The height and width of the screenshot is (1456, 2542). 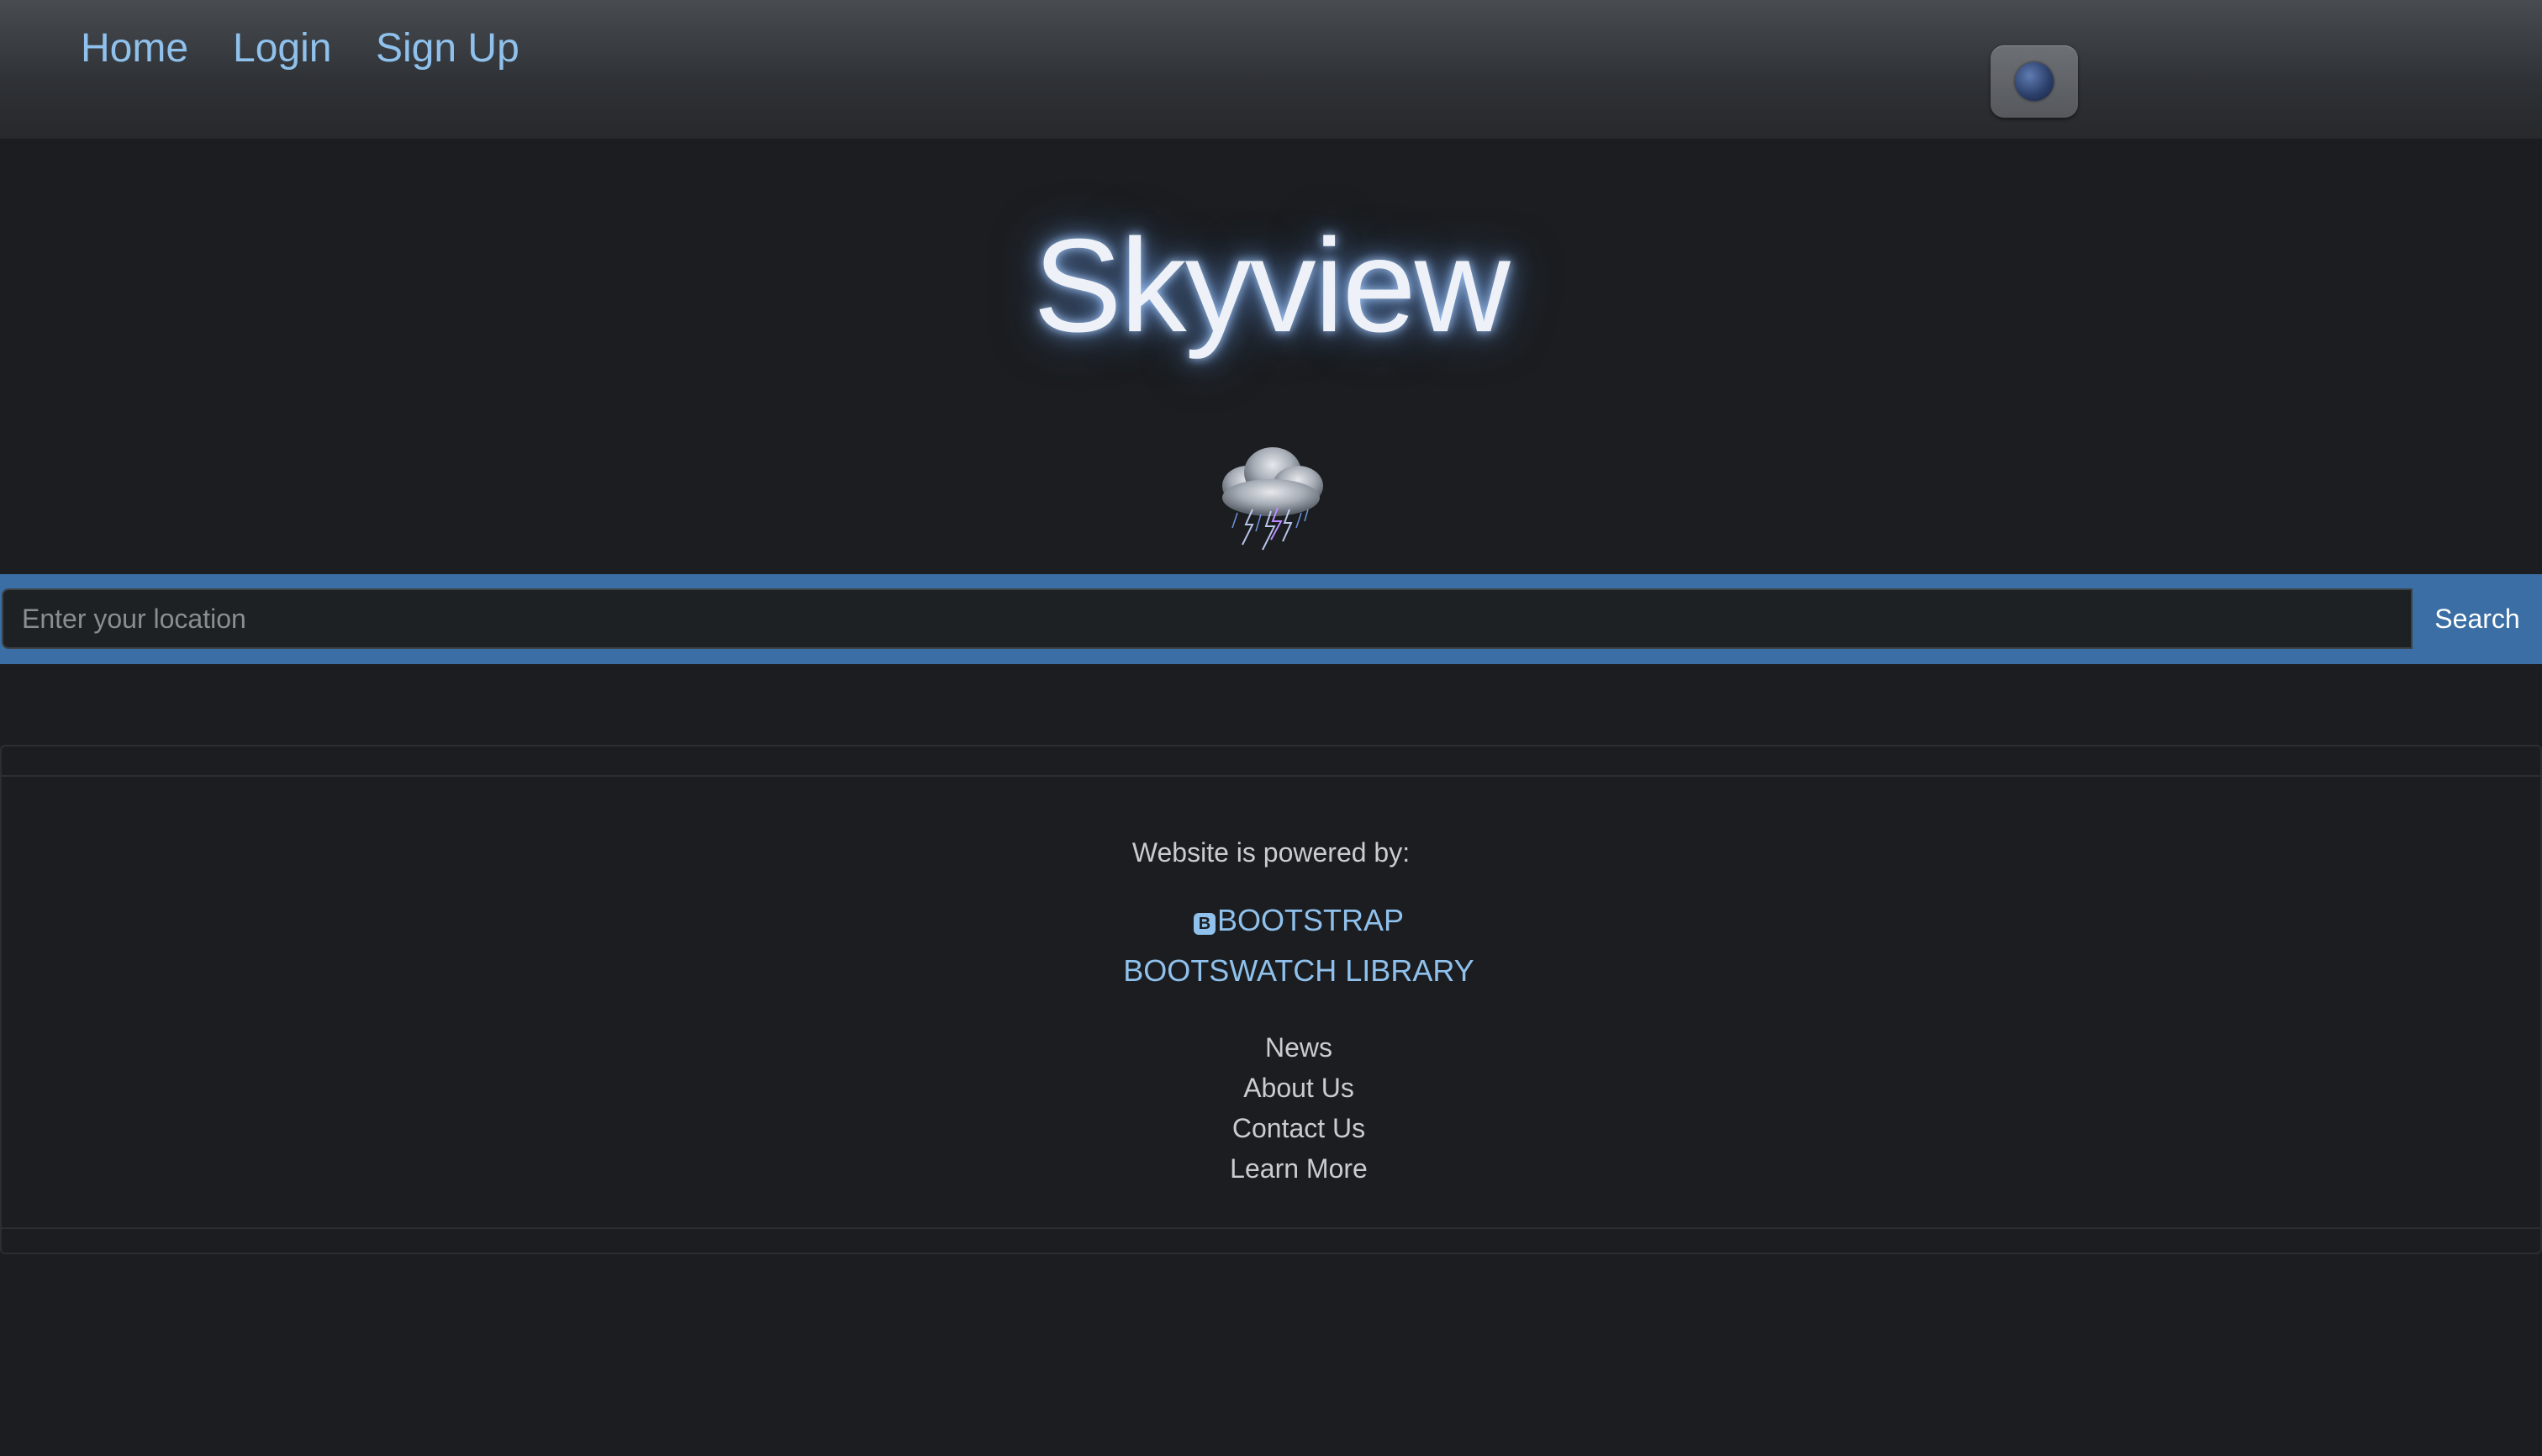 What do you see at coordinates (1310, 920) in the screenshot?
I see `bootstrap-label: BOOTSTRAP` at bounding box center [1310, 920].